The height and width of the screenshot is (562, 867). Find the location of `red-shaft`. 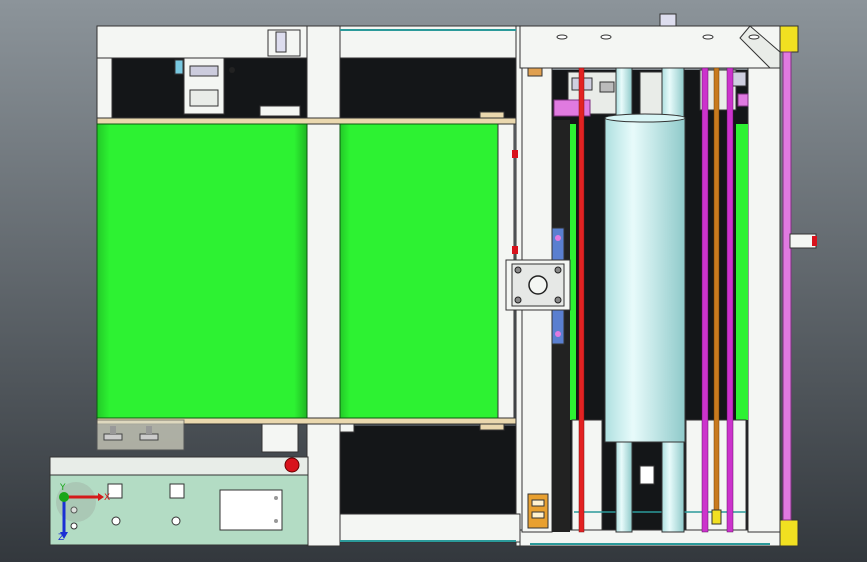

red-shaft is located at coordinates (581, 300).